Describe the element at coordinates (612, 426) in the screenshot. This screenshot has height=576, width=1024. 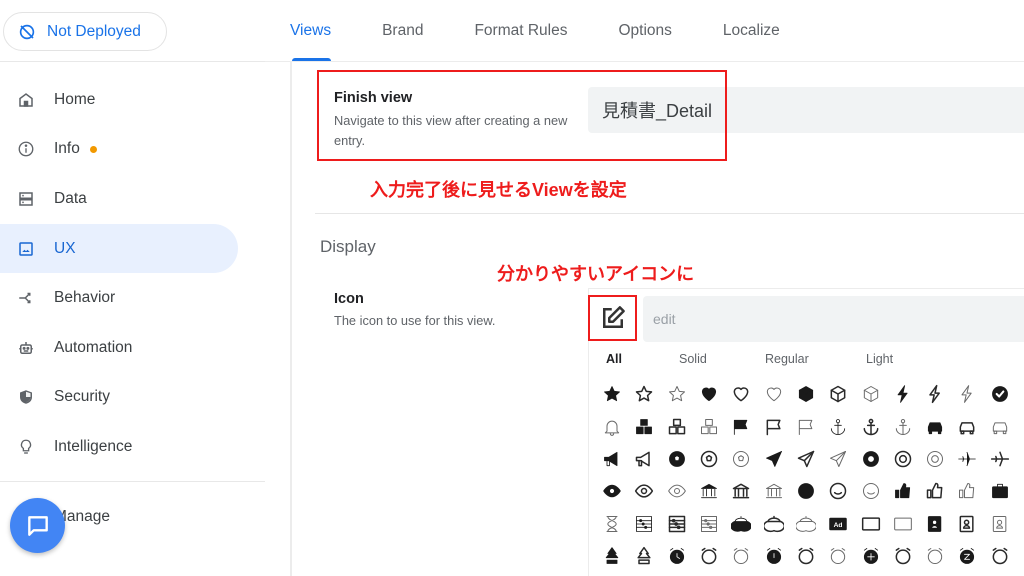
I see `bell-light-icon` at that location.